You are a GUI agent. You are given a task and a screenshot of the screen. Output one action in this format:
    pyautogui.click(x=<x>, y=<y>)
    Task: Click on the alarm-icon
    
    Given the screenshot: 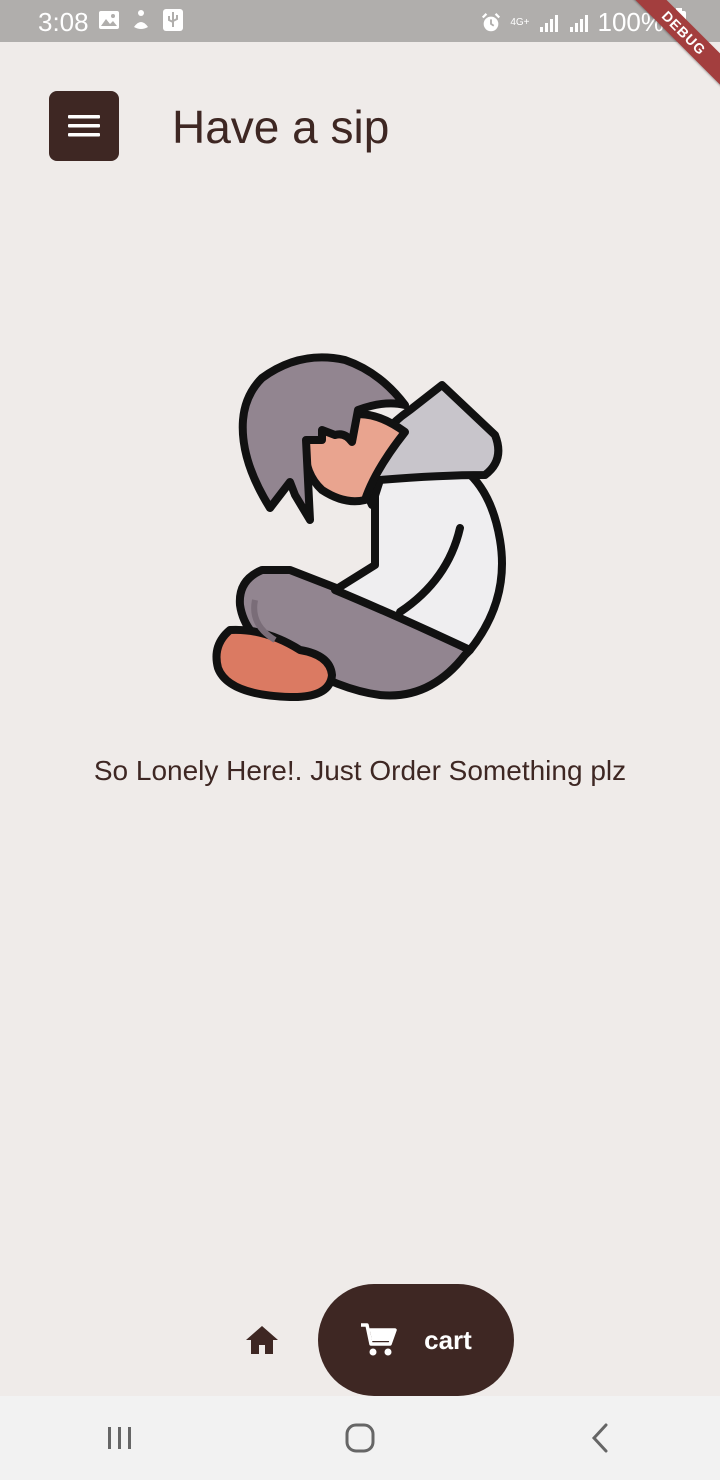 What is the action you would take?
    pyautogui.click(x=491, y=23)
    